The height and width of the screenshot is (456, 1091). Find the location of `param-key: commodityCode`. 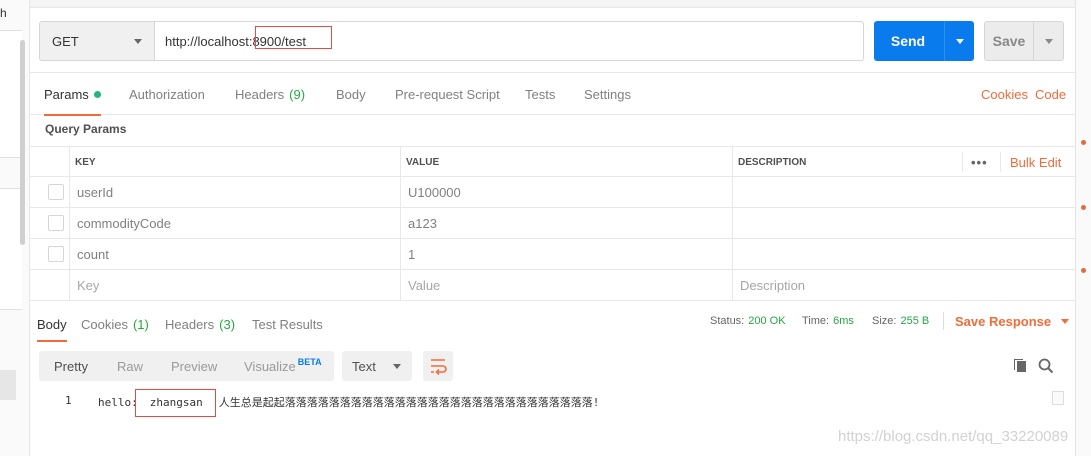

param-key: commodityCode is located at coordinates (121, 223).